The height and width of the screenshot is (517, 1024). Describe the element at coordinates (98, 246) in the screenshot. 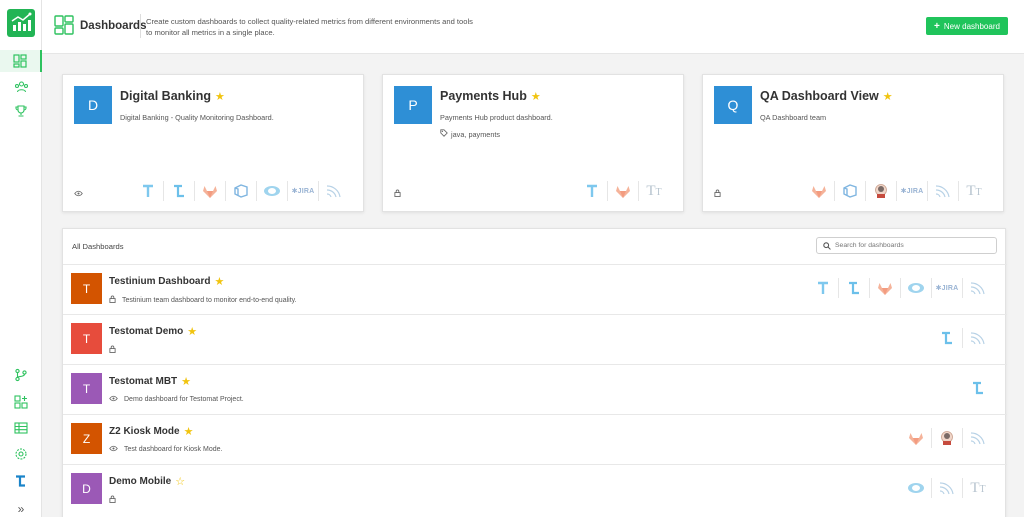

I see `panel-title: All Dashboards` at that location.